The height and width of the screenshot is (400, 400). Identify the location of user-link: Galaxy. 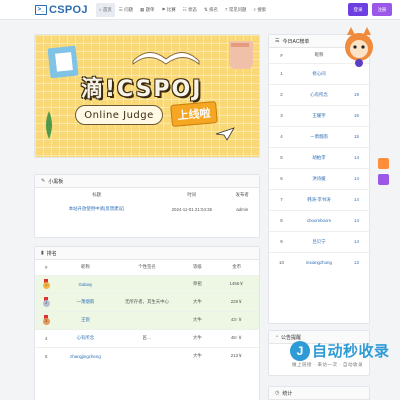
(86, 284).